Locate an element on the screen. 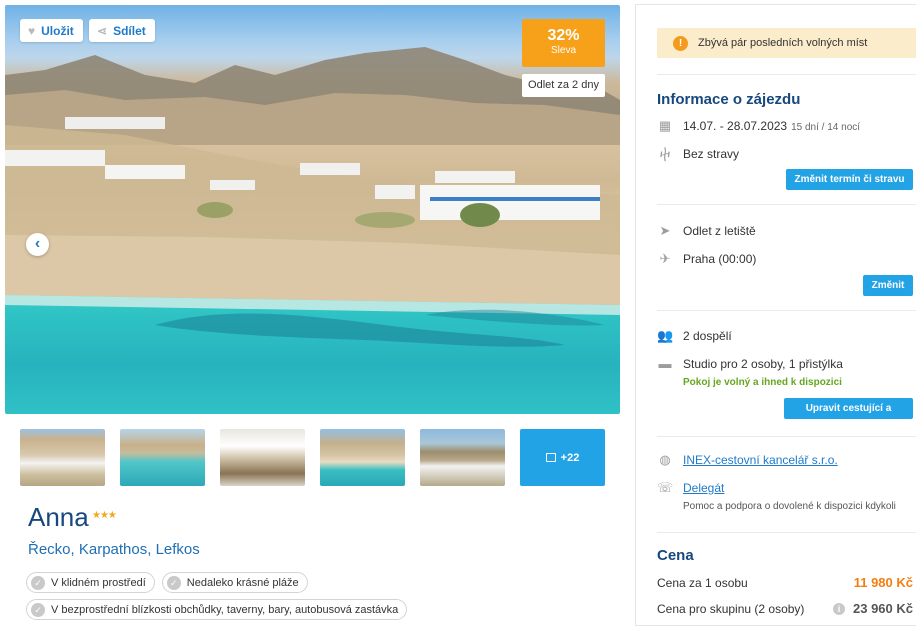 The image size is (916, 626). share-button: ⋖ Sdílet is located at coordinates (122, 30).